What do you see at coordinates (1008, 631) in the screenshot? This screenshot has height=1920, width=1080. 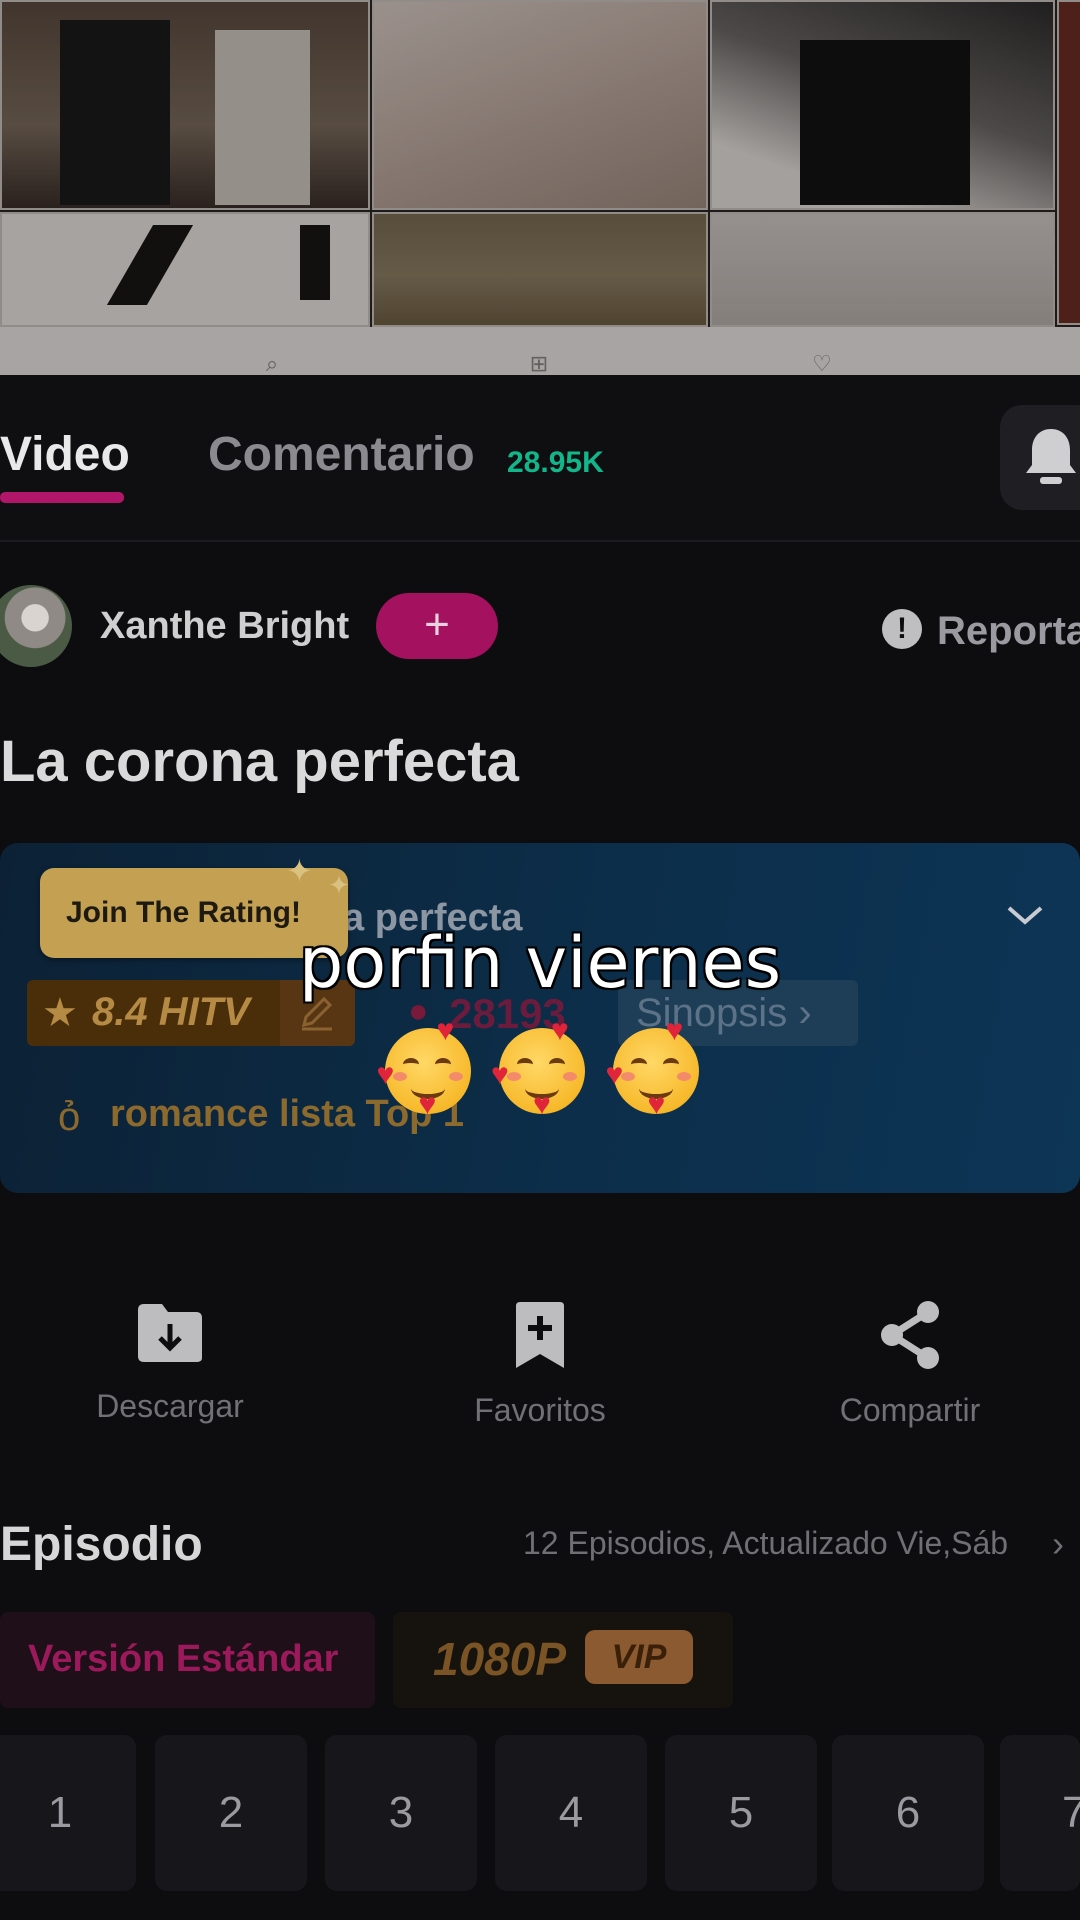 I see `report-button: Reporta` at bounding box center [1008, 631].